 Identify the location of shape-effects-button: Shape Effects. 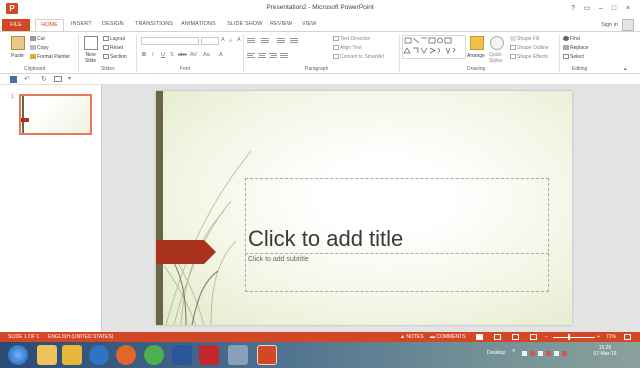
(529, 57).